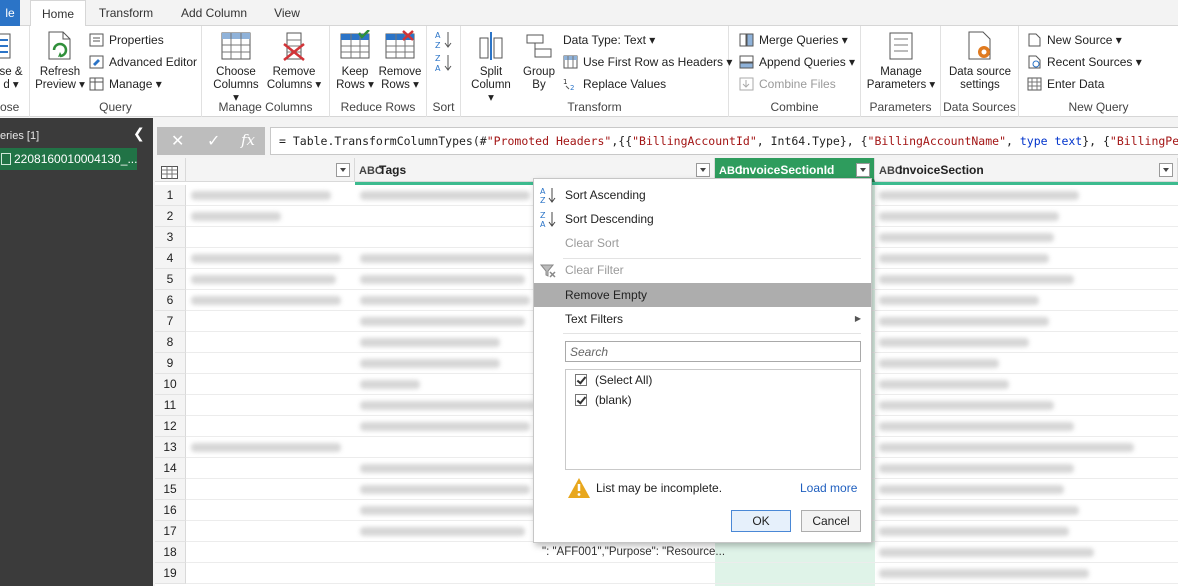  I want to click on row-number: 12, so click(170, 426).